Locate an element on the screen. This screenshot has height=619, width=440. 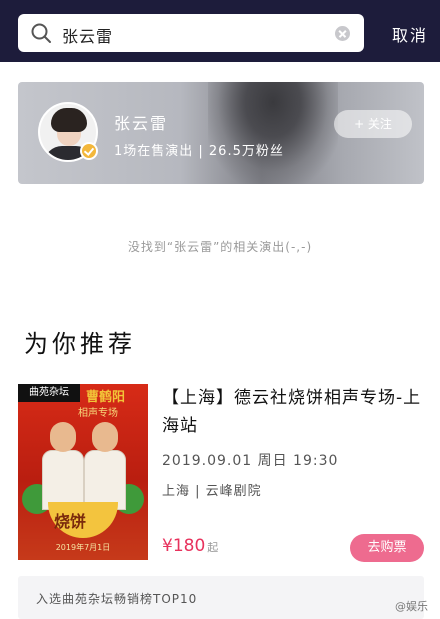
show-poster: 曲苑杂坛 曹鹤阳 相声专场 烧饼 2019年7月1日 is located at coordinates (83, 472).